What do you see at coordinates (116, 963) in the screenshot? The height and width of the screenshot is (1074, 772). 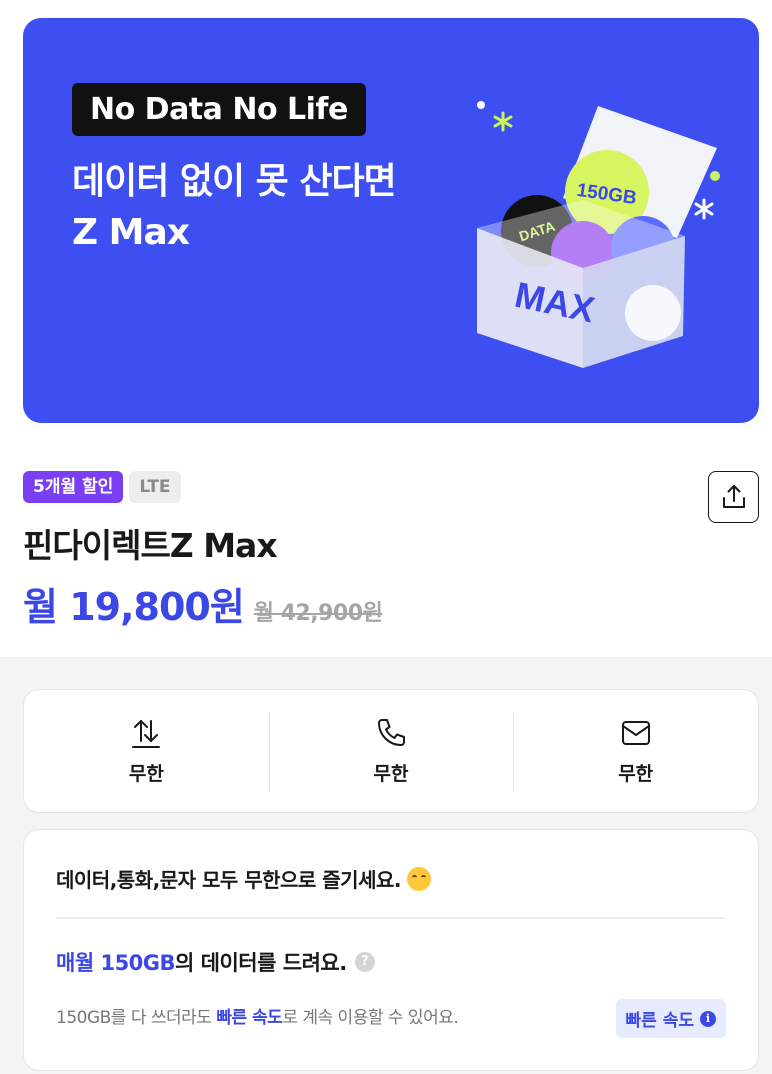 I see `data-amount: 매월 150GB` at bounding box center [116, 963].